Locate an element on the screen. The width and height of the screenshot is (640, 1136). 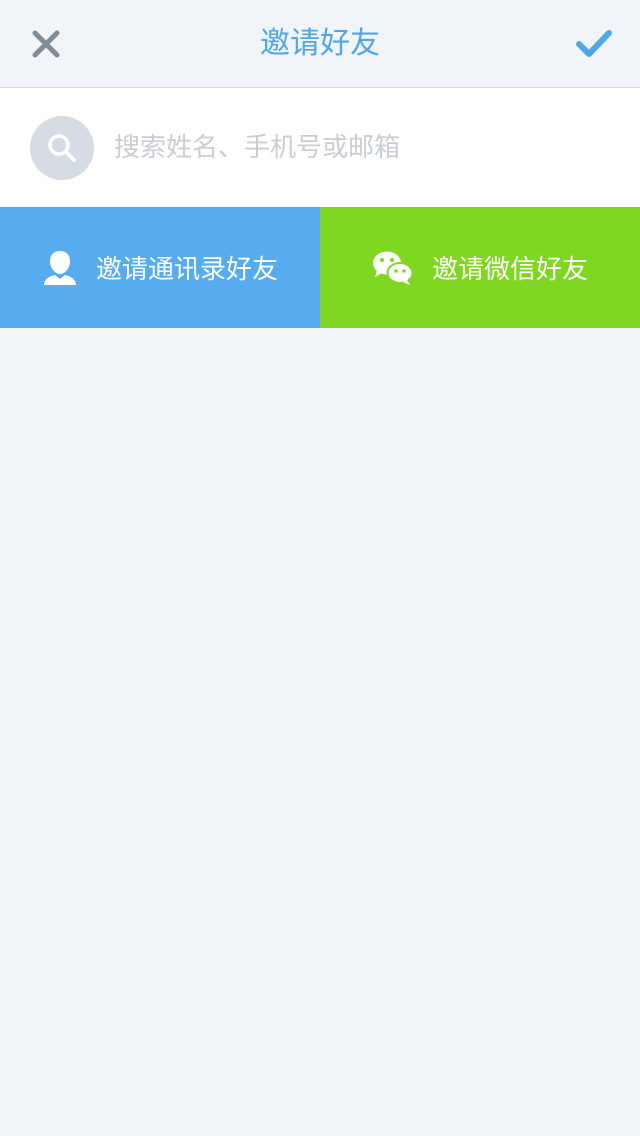
checkmark-icon is located at coordinates (594, 43).